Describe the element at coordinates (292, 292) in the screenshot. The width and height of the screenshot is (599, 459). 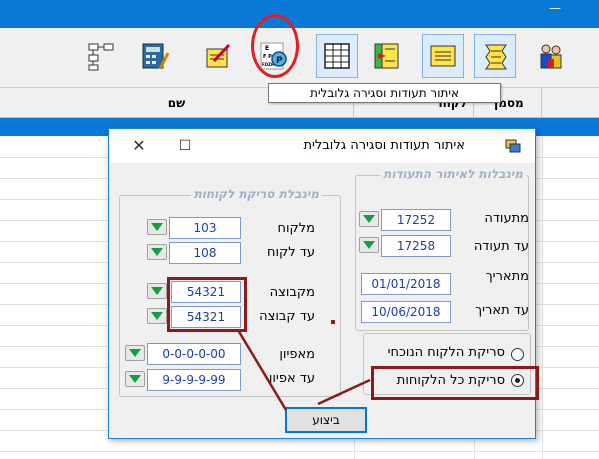
I see `from-group-label: מקבוצה` at that location.